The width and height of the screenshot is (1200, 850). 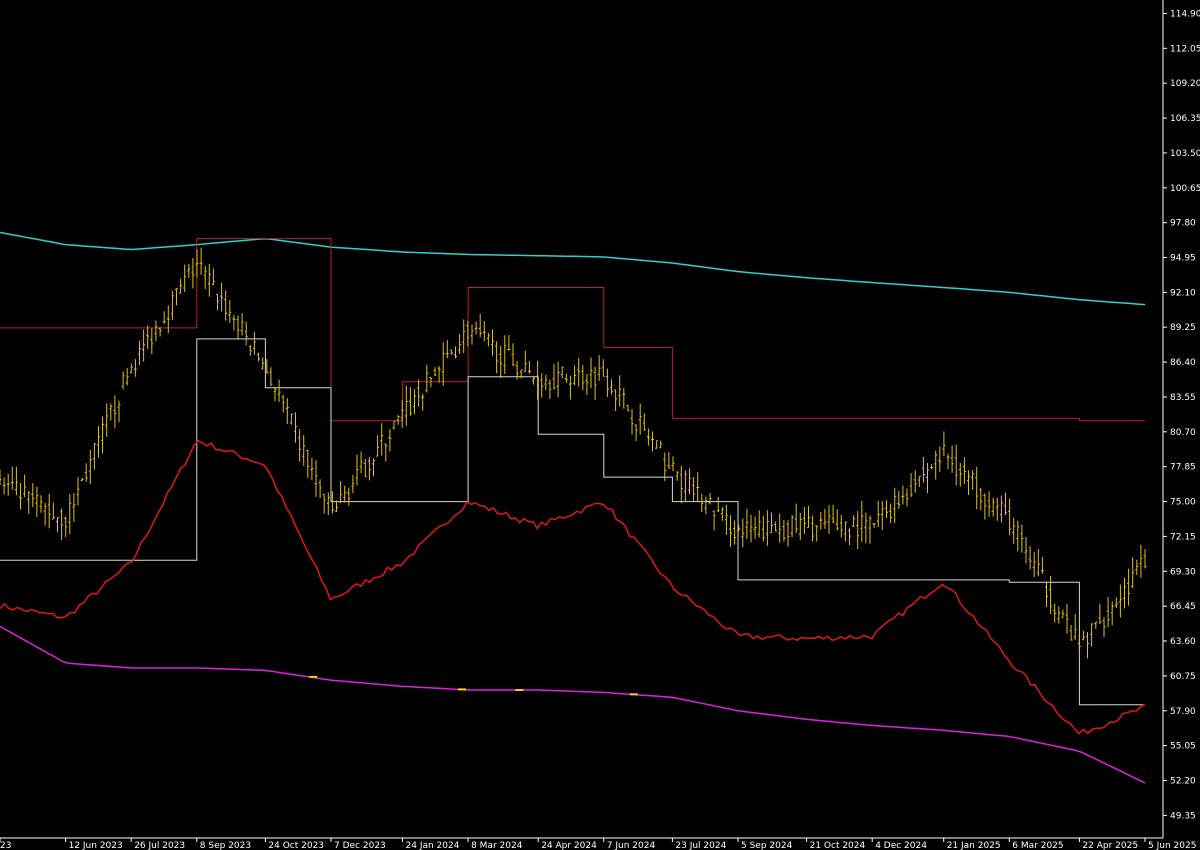 What do you see at coordinates (1183, 224) in the screenshot?
I see `y-tick-label: 97.80` at bounding box center [1183, 224].